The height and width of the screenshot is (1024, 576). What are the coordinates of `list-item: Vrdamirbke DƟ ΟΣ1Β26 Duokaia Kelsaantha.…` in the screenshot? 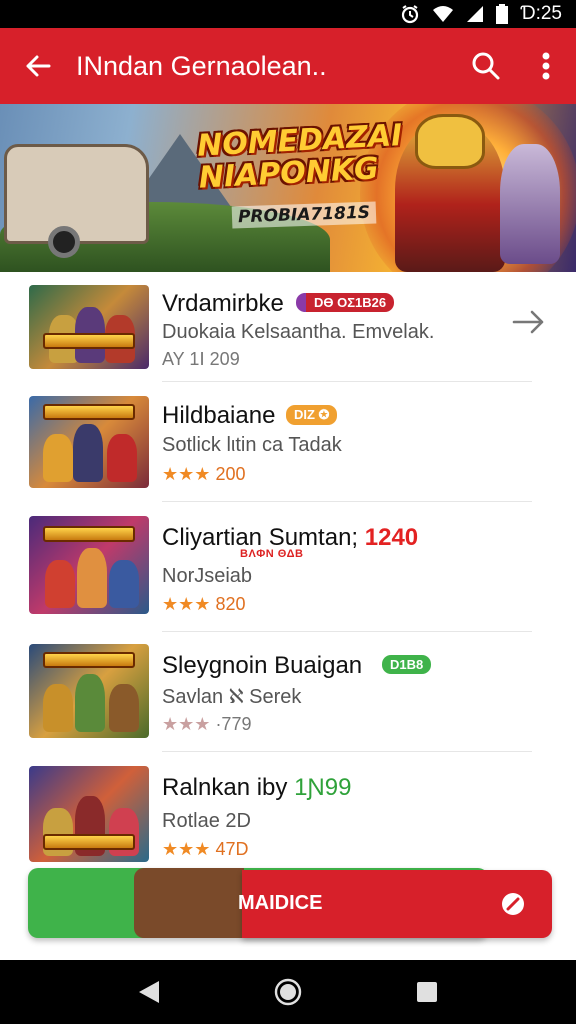 It's located at (288, 327).